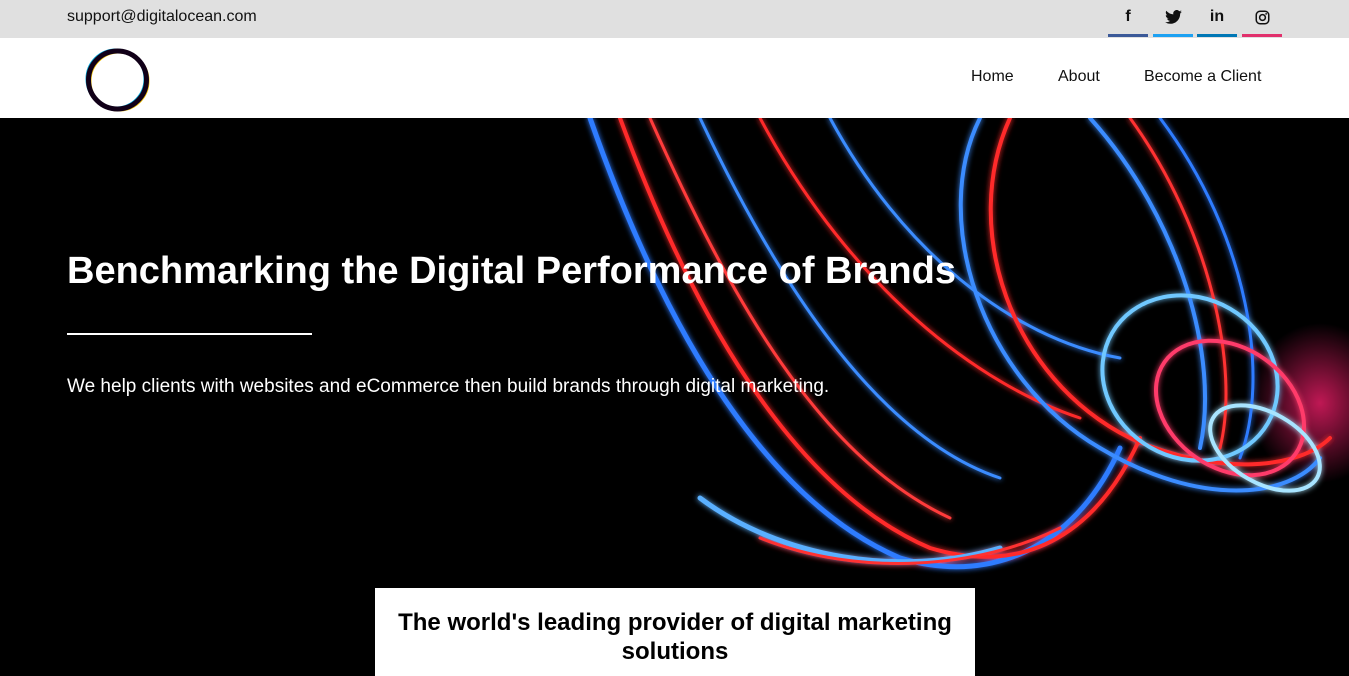 This screenshot has height=676, width=1349. I want to click on instagram-icon, so click(1262, 17).